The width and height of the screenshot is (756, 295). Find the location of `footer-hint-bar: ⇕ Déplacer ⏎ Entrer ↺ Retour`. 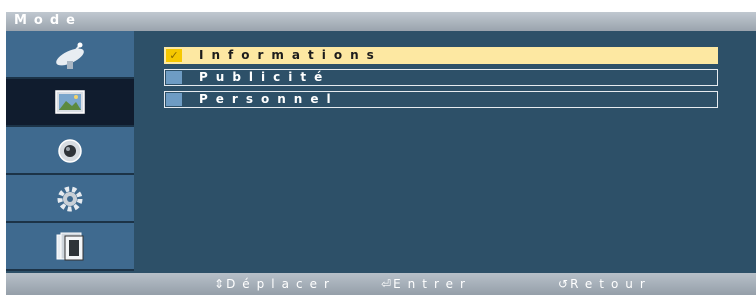

footer-hint-bar: ⇕ Déplacer ⏎ Entrer ↺ Retour is located at coordinates (381, 284).